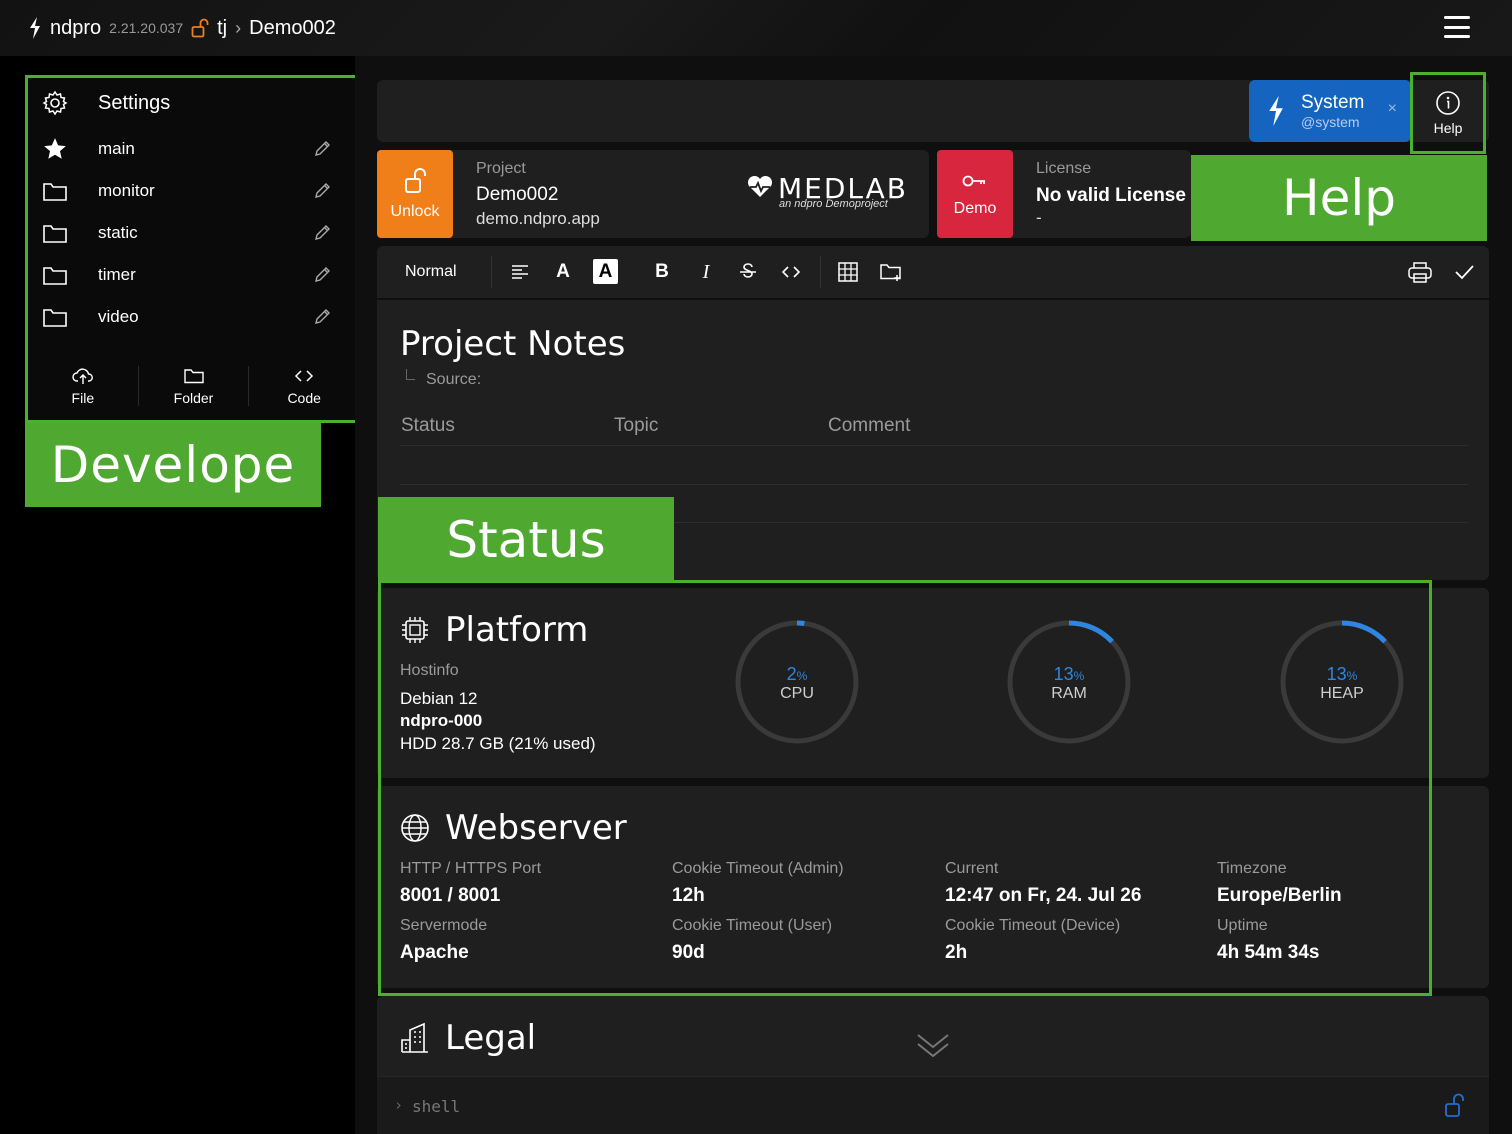 This screenshot has height=1134, width=1512. I want to click on editor-toolbar, so click(933, 272).